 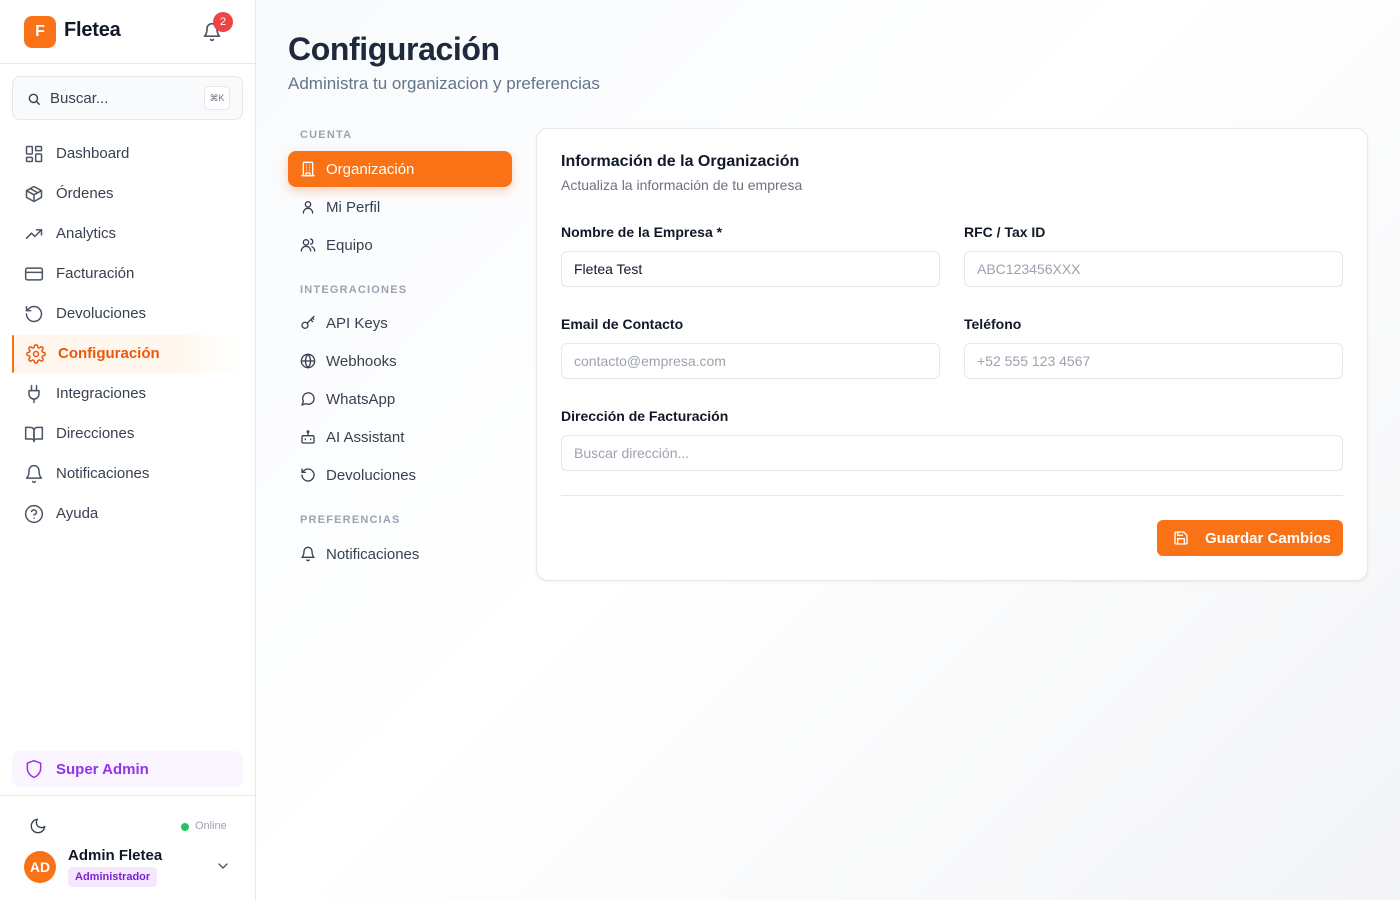 I want to click on online-status-dot, so click(x=185, y=827).